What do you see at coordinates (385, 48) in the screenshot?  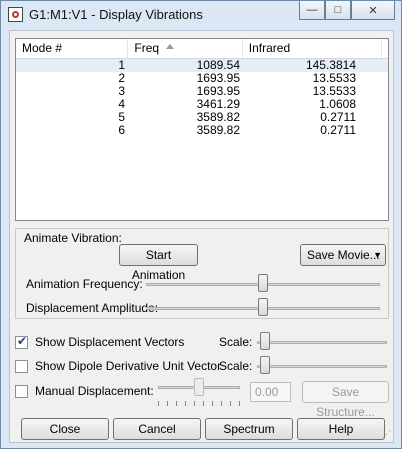 I see `column-header-filler` at bounding box center [385, 48].